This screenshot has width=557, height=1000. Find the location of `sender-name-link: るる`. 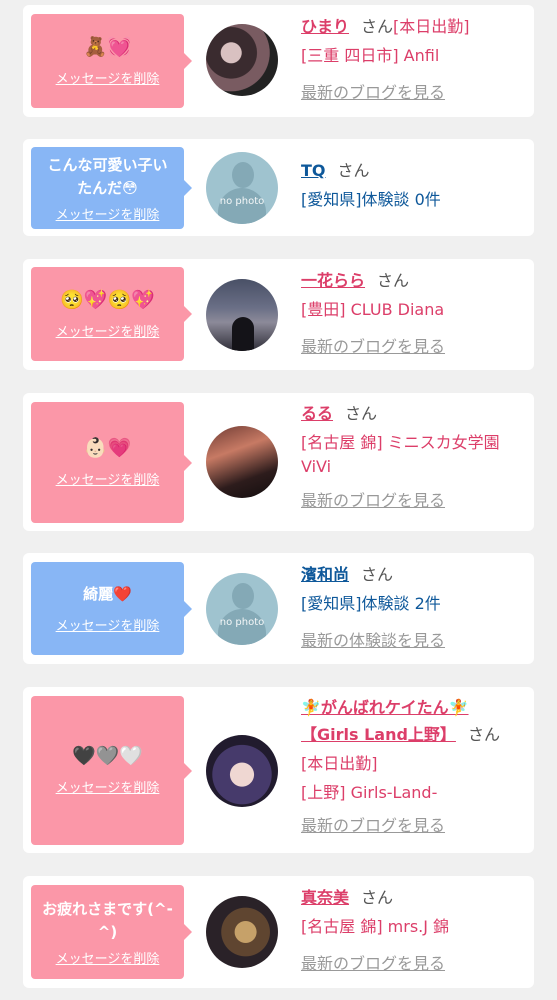

sender-name-link: るる is located at coordinates (317, 413).